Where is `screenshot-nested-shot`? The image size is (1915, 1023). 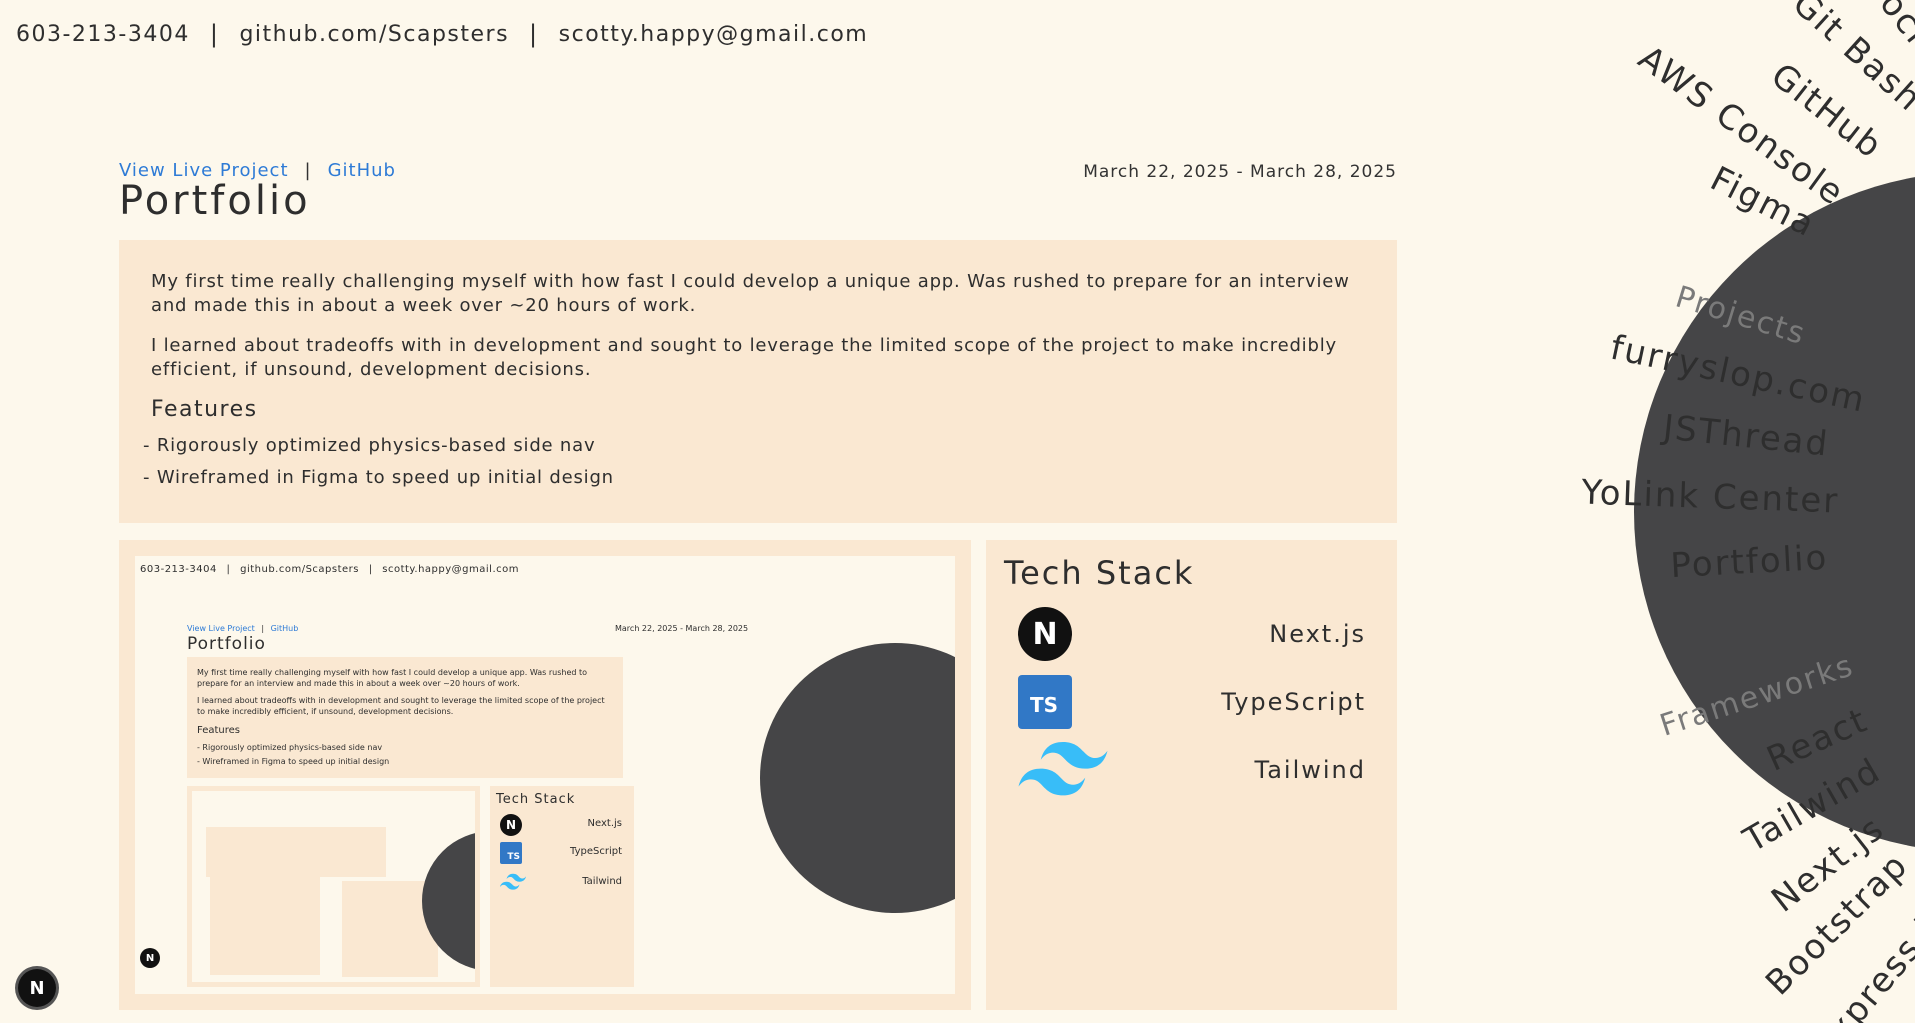 screenshot-nested-shot is located at coordinates (333, 886).